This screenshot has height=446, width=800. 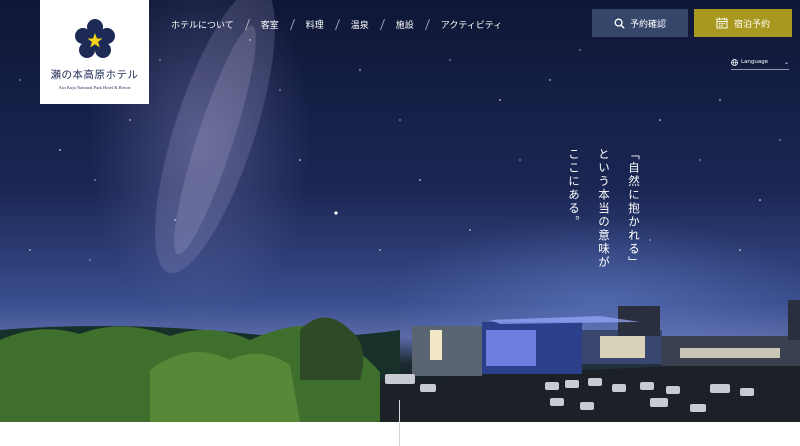 What do you see at coordinates (755, 62) in the screenshot?
I see `language-label: Language` at bounding box center [755, 62].